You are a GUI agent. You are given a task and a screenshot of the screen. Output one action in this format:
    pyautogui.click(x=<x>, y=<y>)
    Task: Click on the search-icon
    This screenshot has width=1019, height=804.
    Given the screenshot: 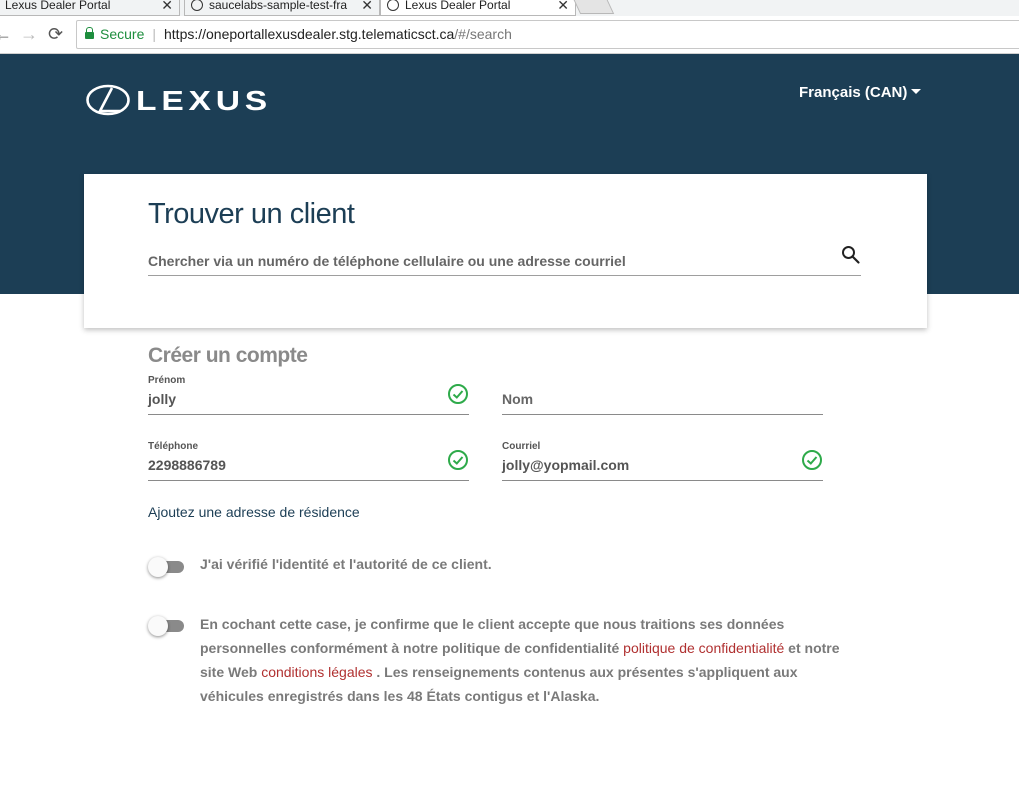 What is the action you would take?
    pyautogui.click(x=851, y=255)
    